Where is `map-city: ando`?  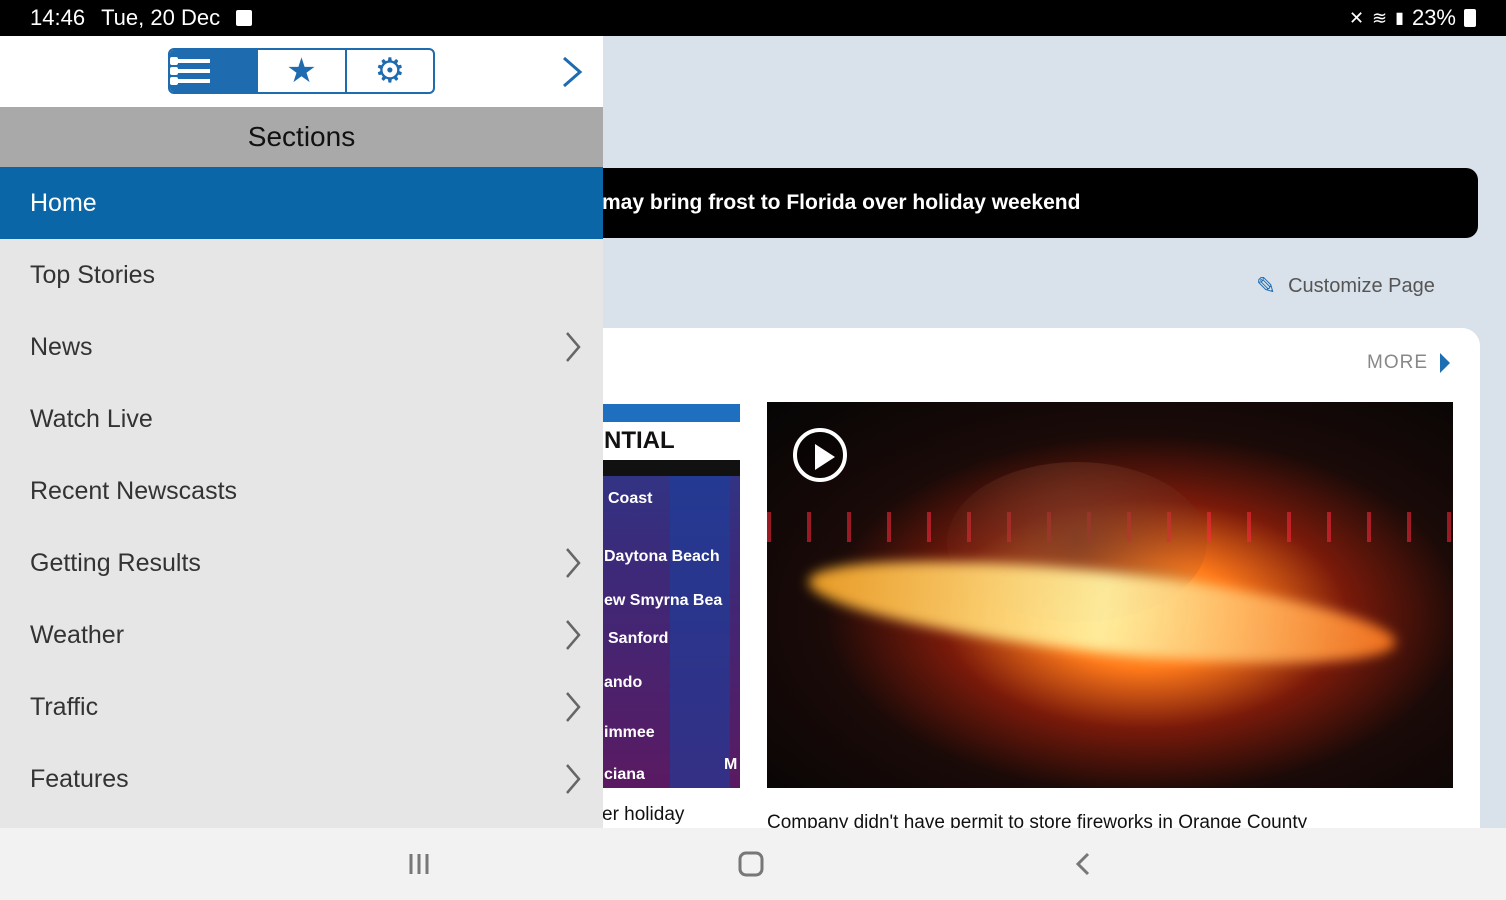 map-city: ando is located at coordinates (623, 682).